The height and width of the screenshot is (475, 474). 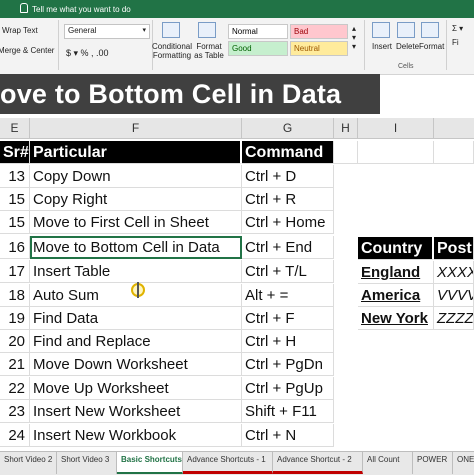 I want to click on header-country: Country, so click(x=396, y=248).